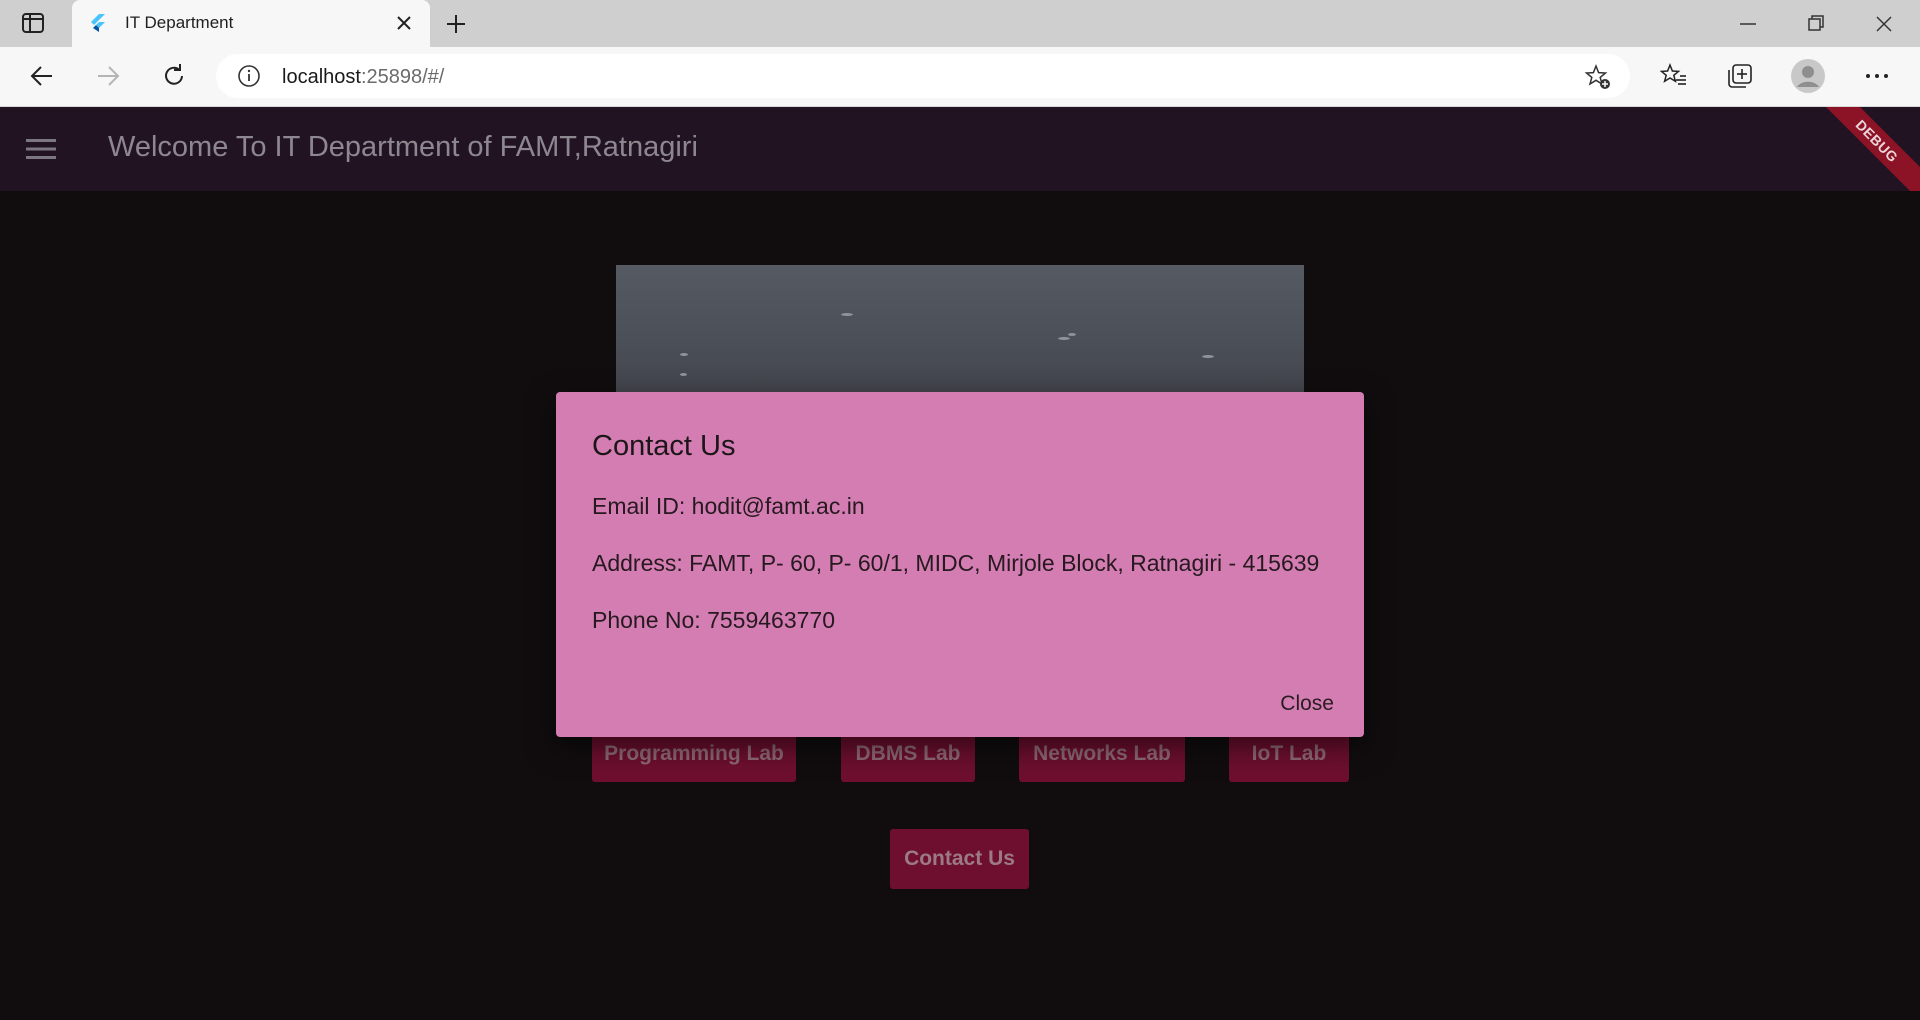  I want to click on browser-toolbar: localhost:25898/#/, so click(960, 77).